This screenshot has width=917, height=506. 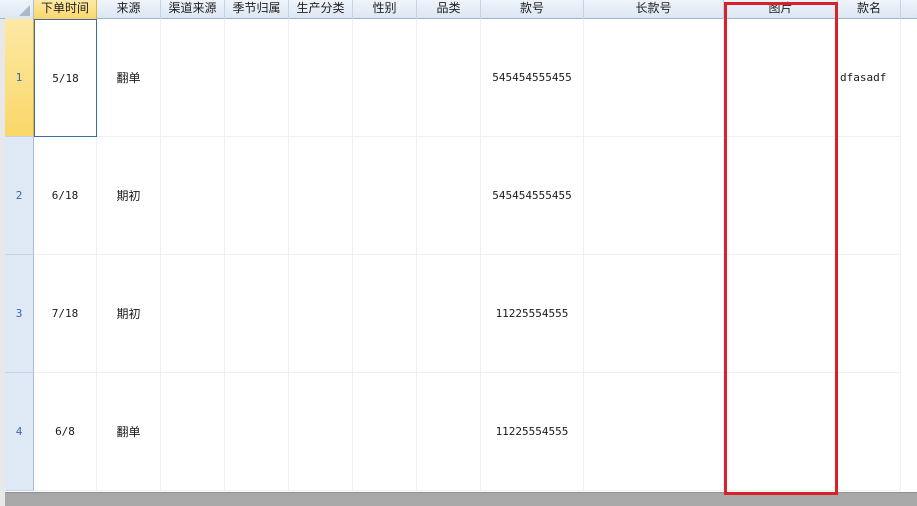 What do you see at coordinates (19, 314) in the screenshot?
I see `row-header: 3` at bounding box center [19, 314].